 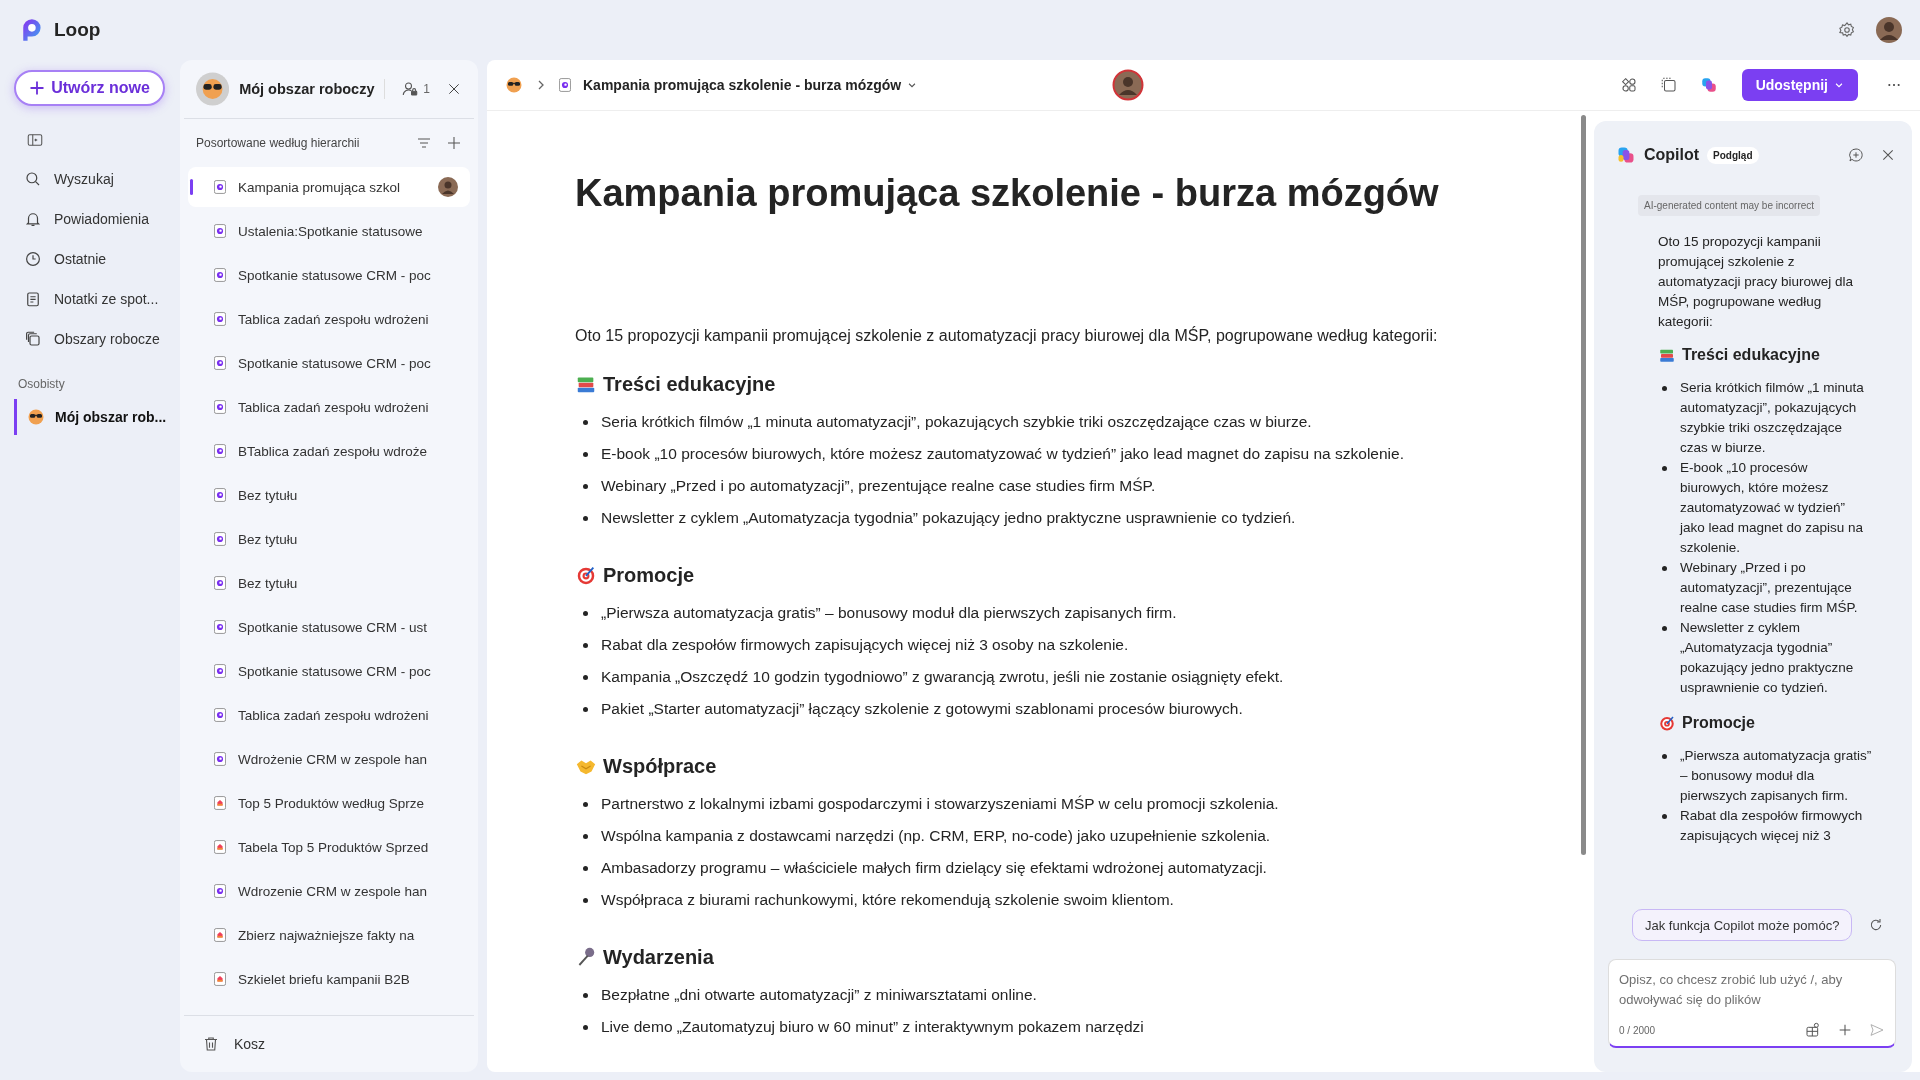 What do you see at coordinates (1060, 803) in the screenshot?
I see `bullet-item: Partnerstwo z lokalnymi izbami gospodarczymi i stowarzyszeniami MŚP w celu promocji szkolenia.` at bounding box center [1060, 803].